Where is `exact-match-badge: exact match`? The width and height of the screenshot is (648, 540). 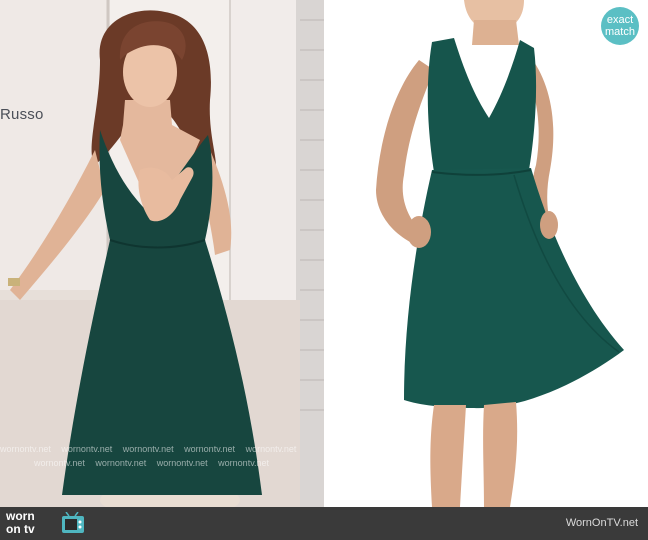
exact-match-badge: exact match is located at coordinates (620, 26).